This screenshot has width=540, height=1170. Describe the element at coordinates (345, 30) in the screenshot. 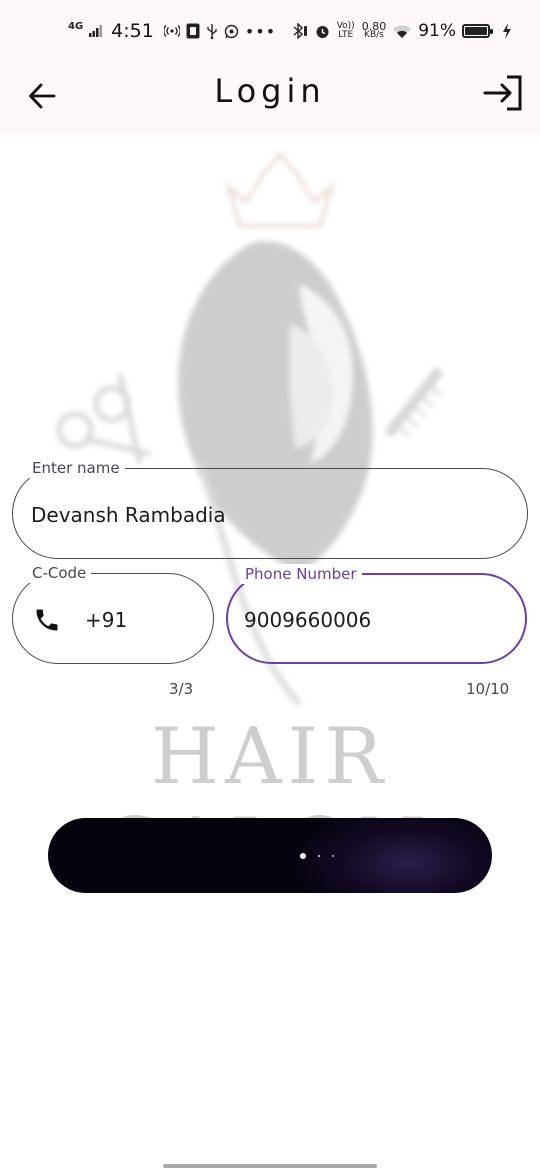

I see `volte-indicator: Vo)) LTE` at that location.